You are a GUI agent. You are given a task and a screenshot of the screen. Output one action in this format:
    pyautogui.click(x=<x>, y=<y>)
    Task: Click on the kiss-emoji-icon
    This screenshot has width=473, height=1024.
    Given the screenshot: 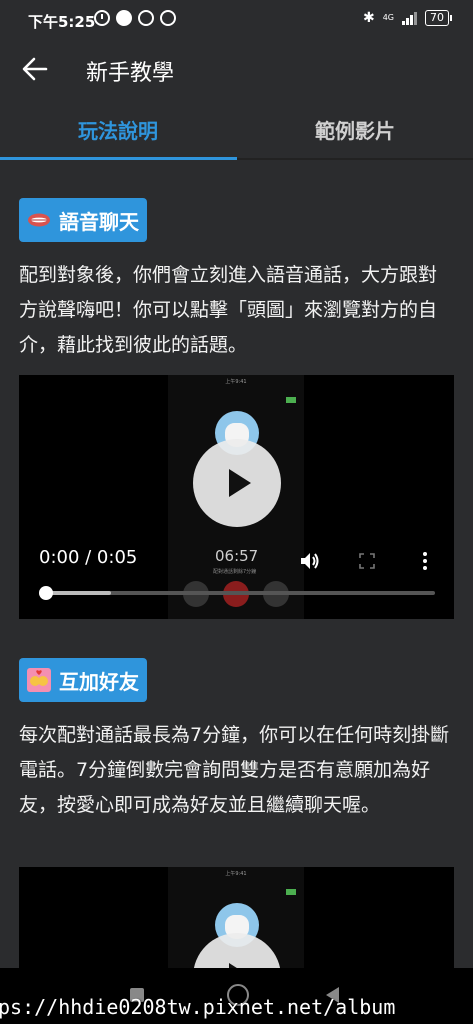 What is the action you would take?
    pyautogui.click(x=39, y=680)
    